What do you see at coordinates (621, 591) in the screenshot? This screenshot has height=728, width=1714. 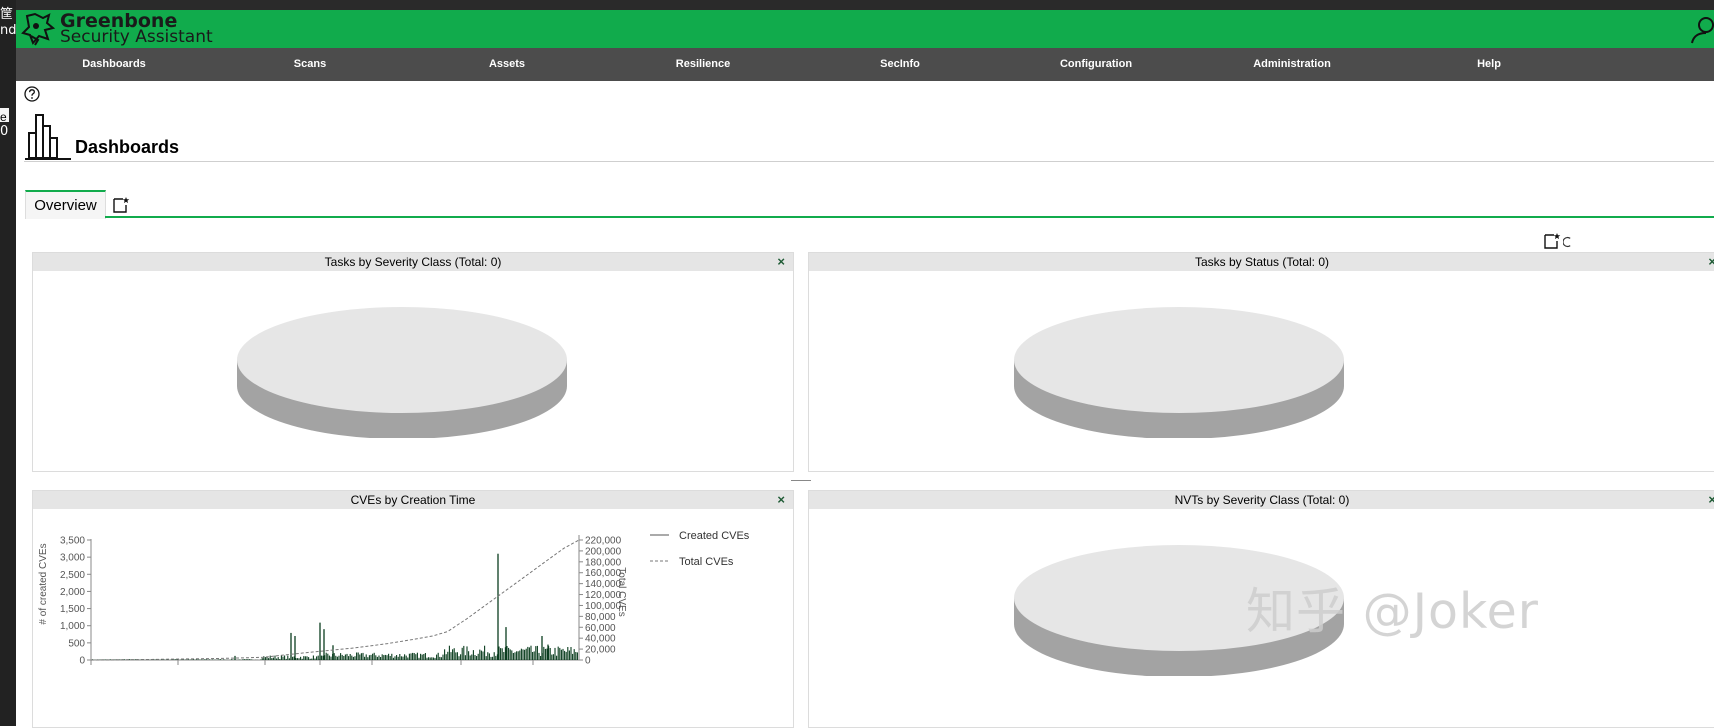 I see `y-right-label: Total CVEs` at bounding box center [621, 591].